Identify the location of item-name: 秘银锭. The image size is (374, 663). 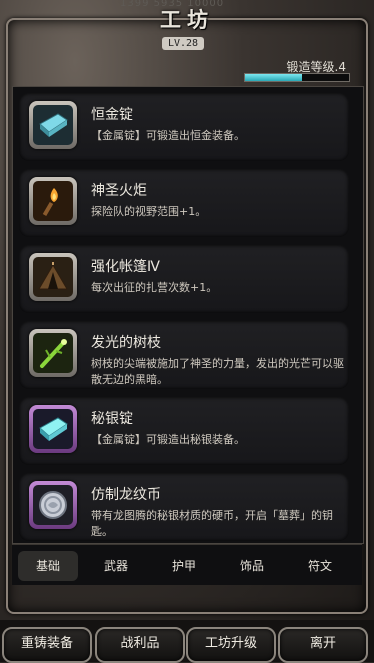
(112, 419).